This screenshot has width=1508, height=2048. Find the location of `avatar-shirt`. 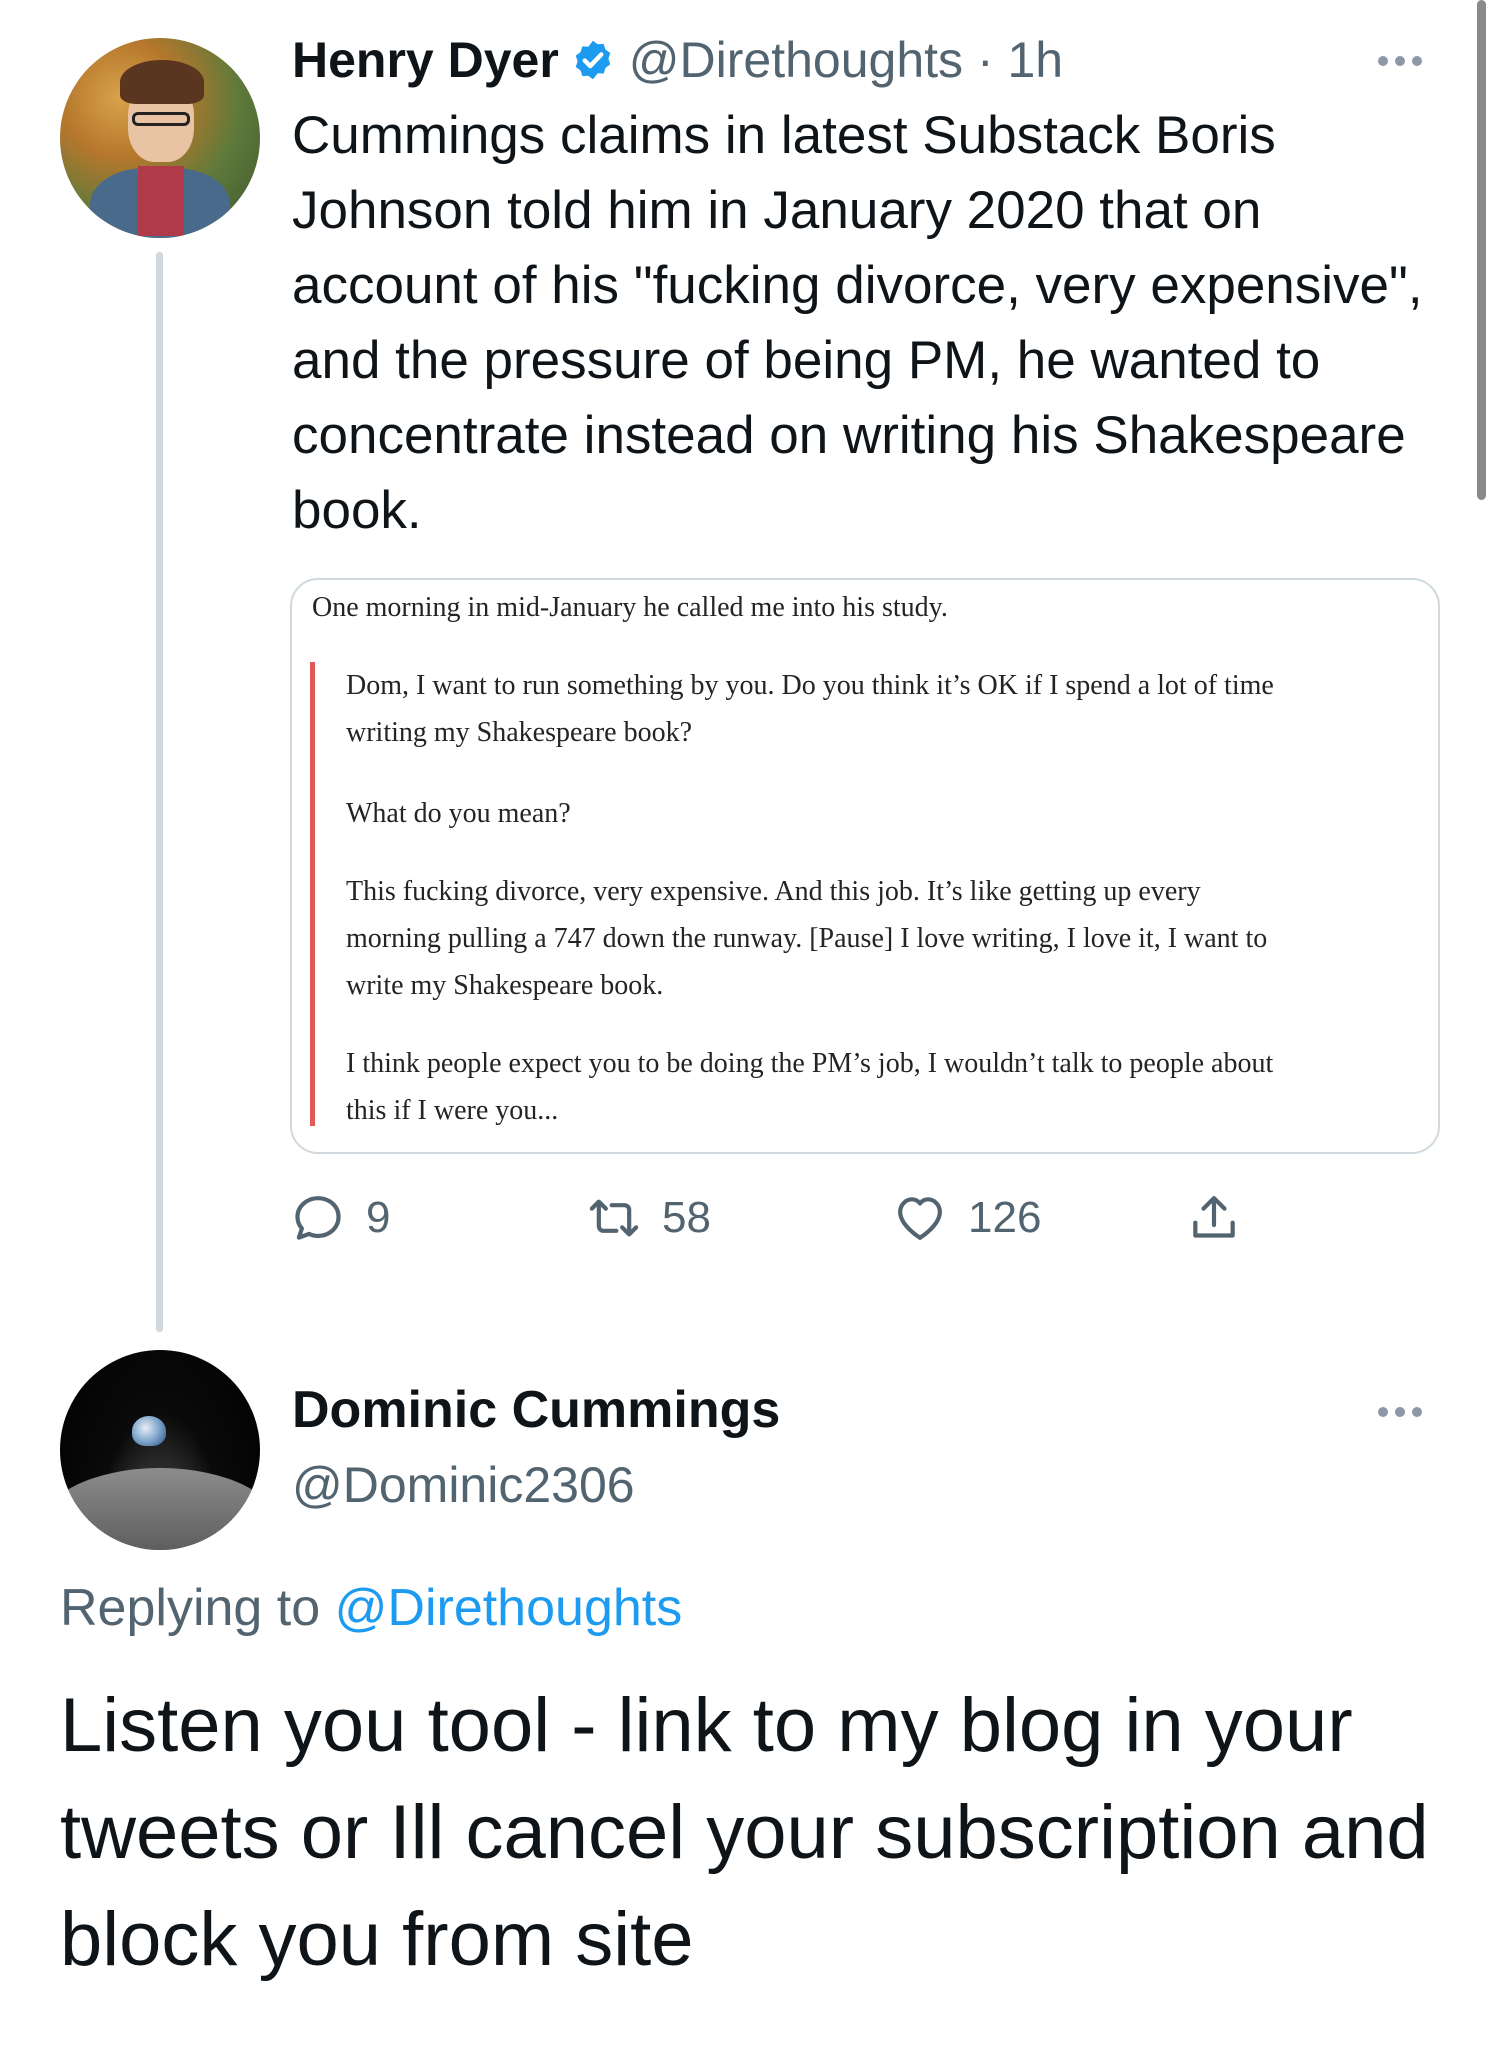

avatar-shirt is located at coordinates (161, 201).